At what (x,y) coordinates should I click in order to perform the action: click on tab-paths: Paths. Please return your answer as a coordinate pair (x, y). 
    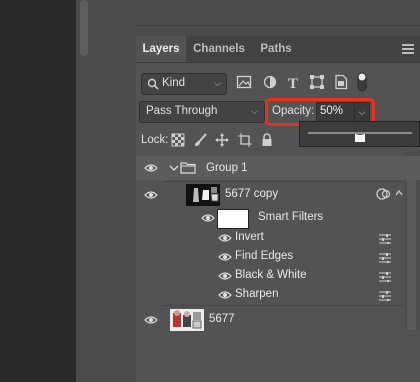
    Looking at the image, I should click on (276, 49).